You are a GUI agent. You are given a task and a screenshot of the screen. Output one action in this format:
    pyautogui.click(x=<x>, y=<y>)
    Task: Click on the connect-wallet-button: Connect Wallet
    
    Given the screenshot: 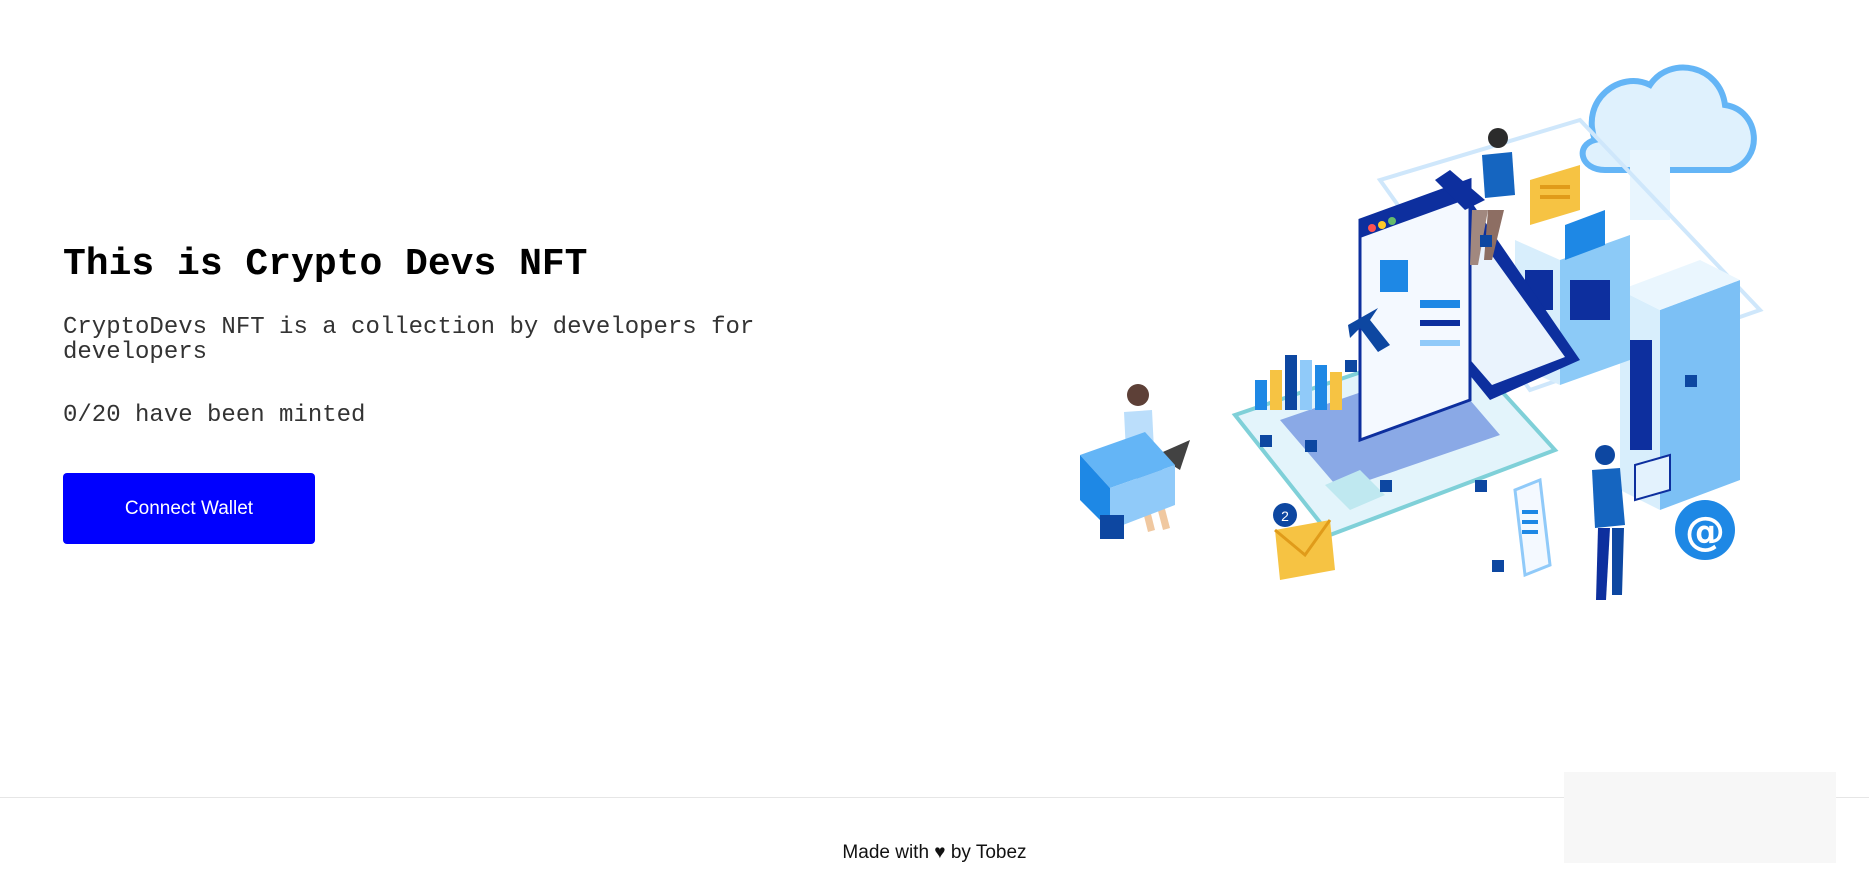 What is the action you would take?
    pyautogui.click(x=189, y=508)
    